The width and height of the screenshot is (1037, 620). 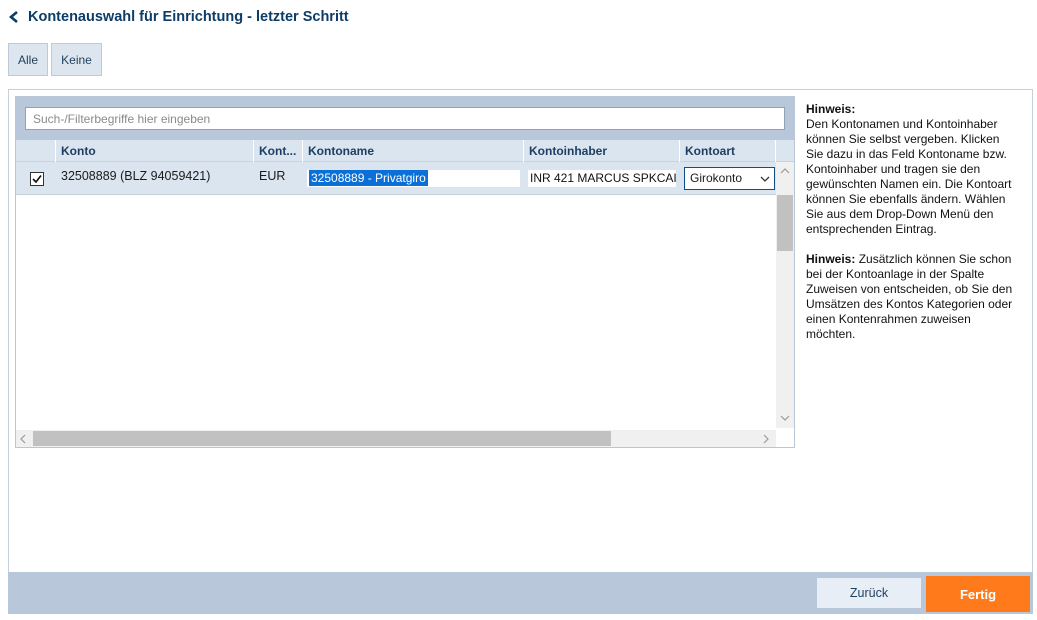 I want to click on scroll-down-icon, so click(x=785, y=418).